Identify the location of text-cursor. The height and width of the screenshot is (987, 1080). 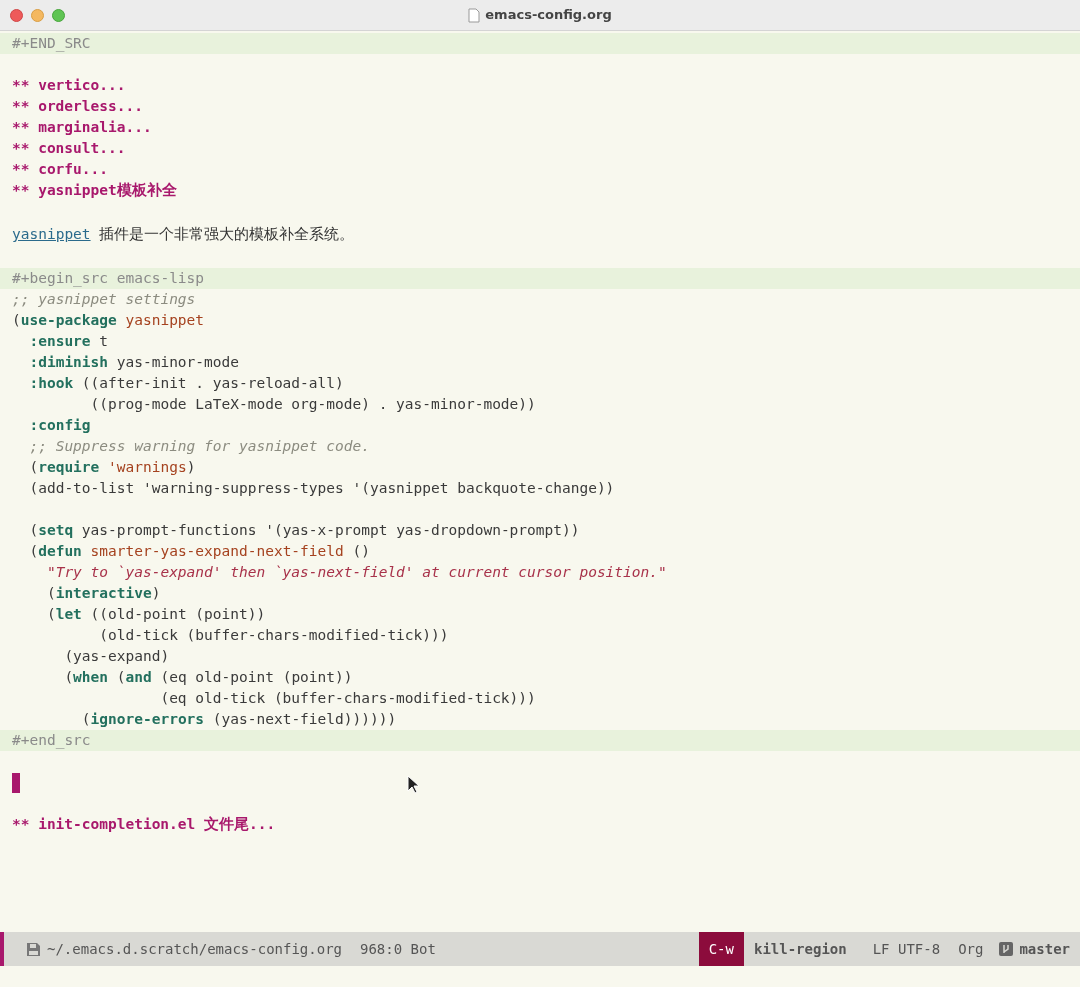
(16, 782).